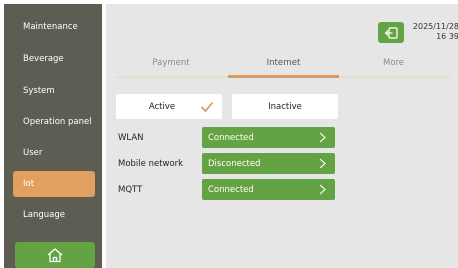 This screenshot has height=268, width=458. I want to click on tab-active-indicator, so click(283, 76).